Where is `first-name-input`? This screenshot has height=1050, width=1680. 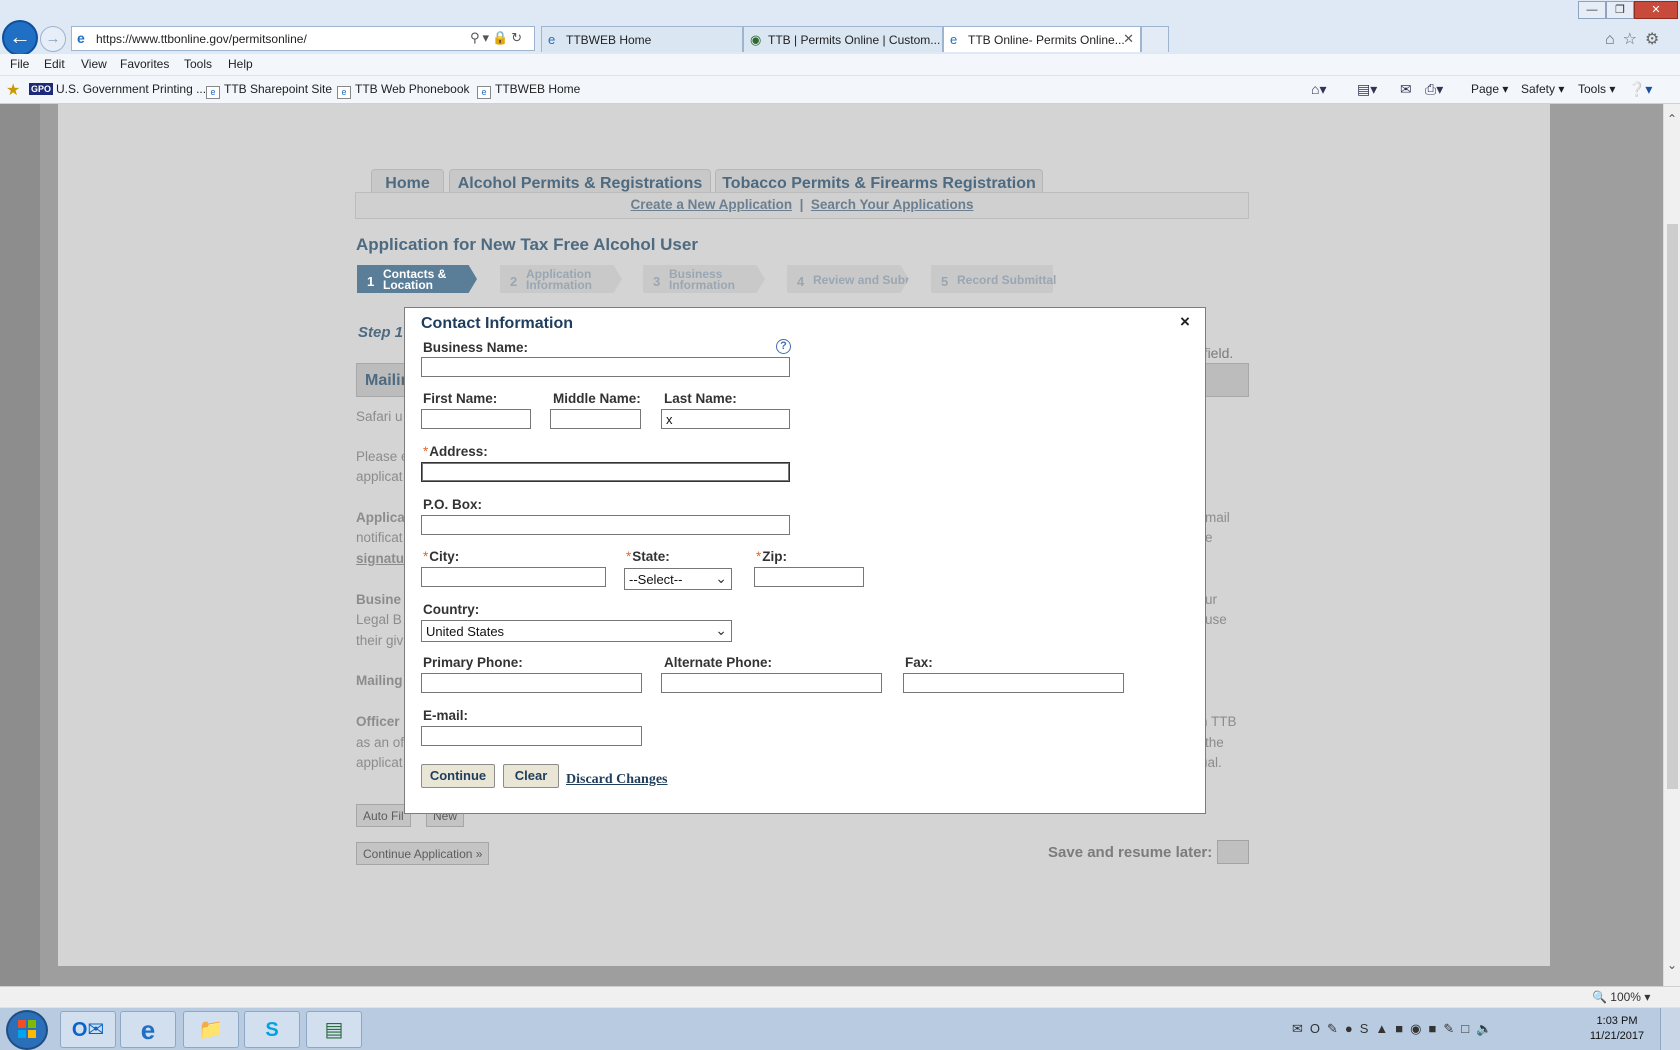 first-name-input is located at coordinates (476, 419).